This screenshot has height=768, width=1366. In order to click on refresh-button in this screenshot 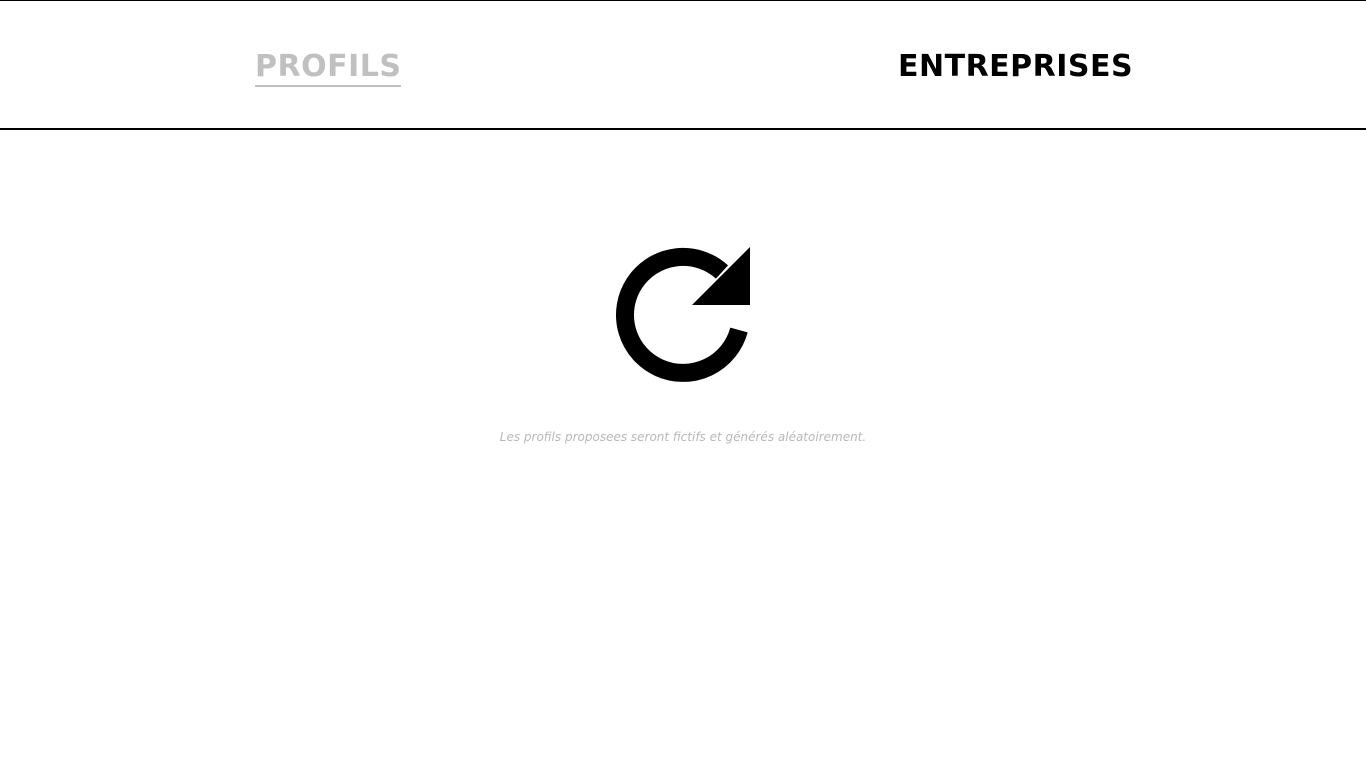, I will do `click(683, 313)`.